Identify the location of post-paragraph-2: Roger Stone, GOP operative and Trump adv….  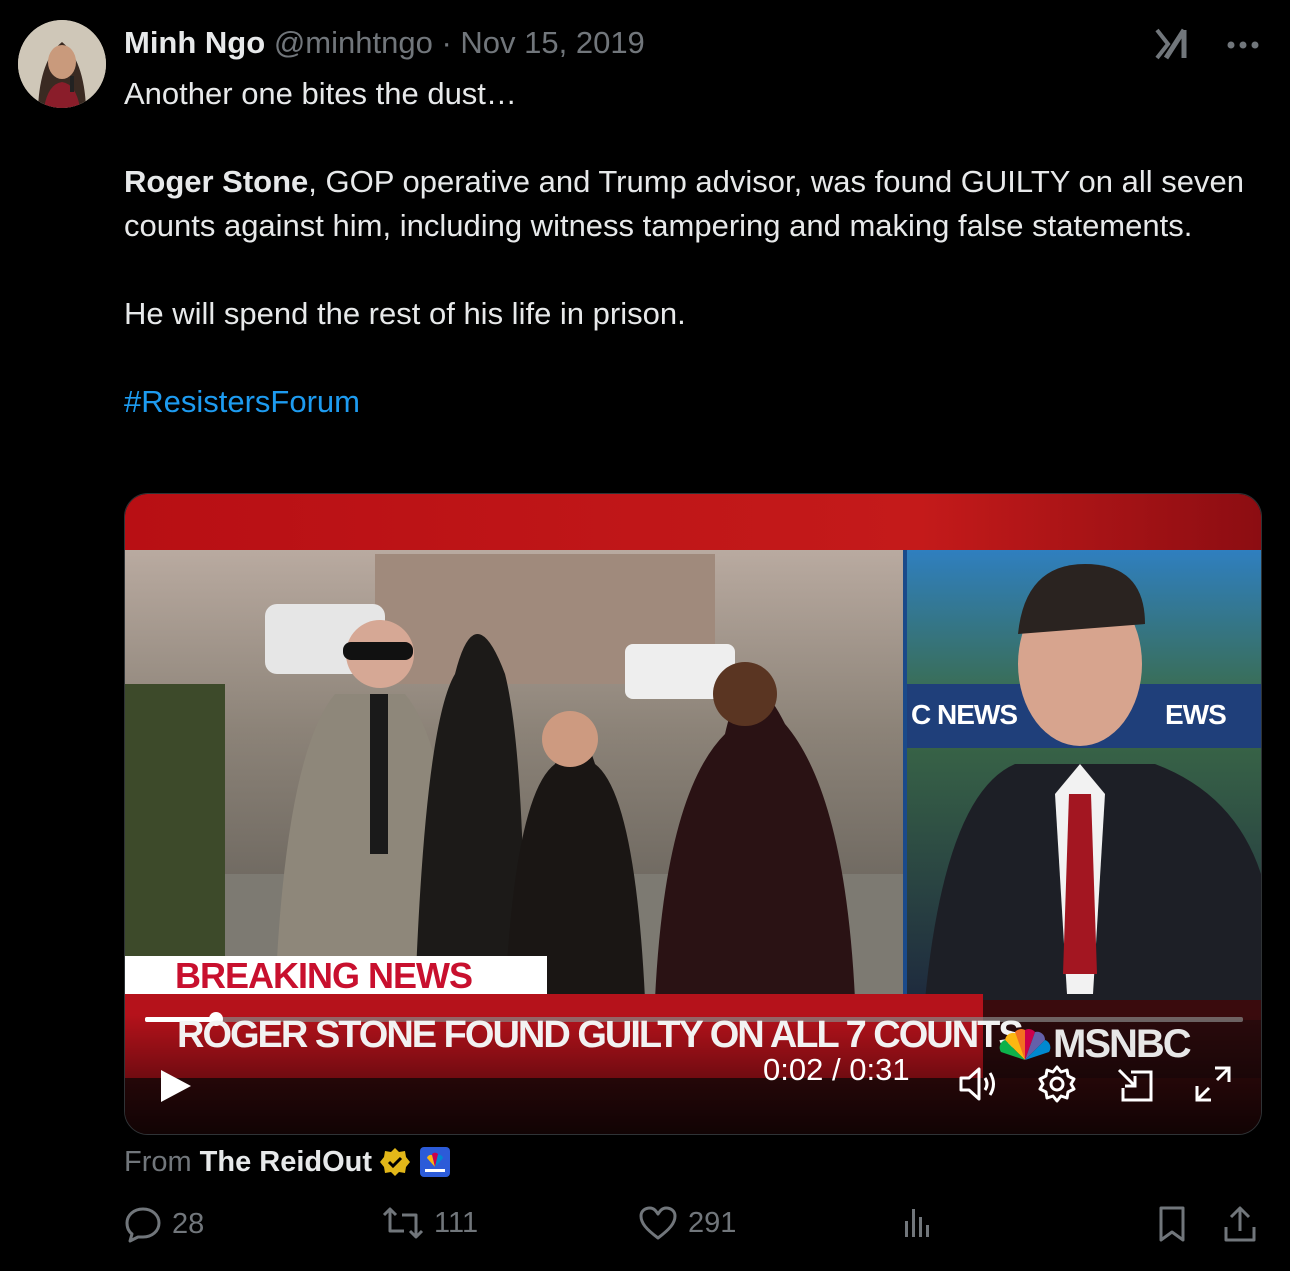
(684, 204).